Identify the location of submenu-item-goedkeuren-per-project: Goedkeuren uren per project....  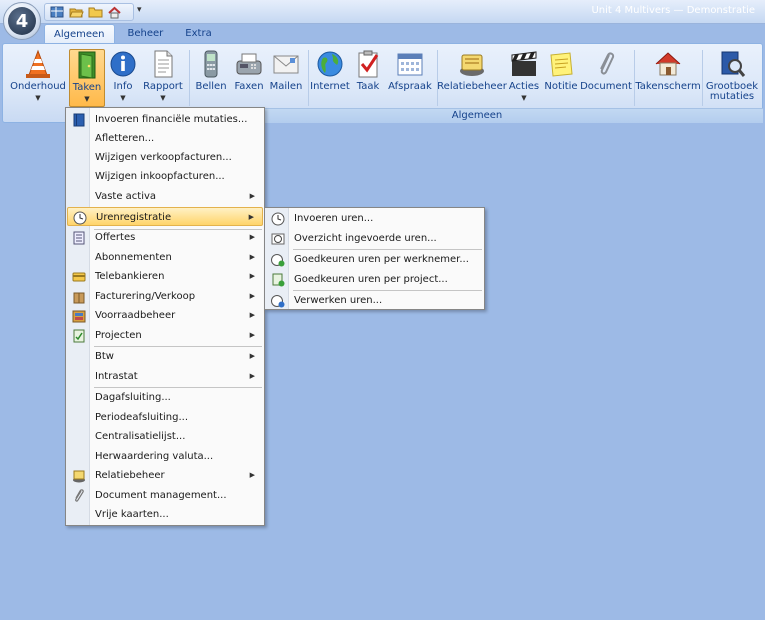
(374, 279).